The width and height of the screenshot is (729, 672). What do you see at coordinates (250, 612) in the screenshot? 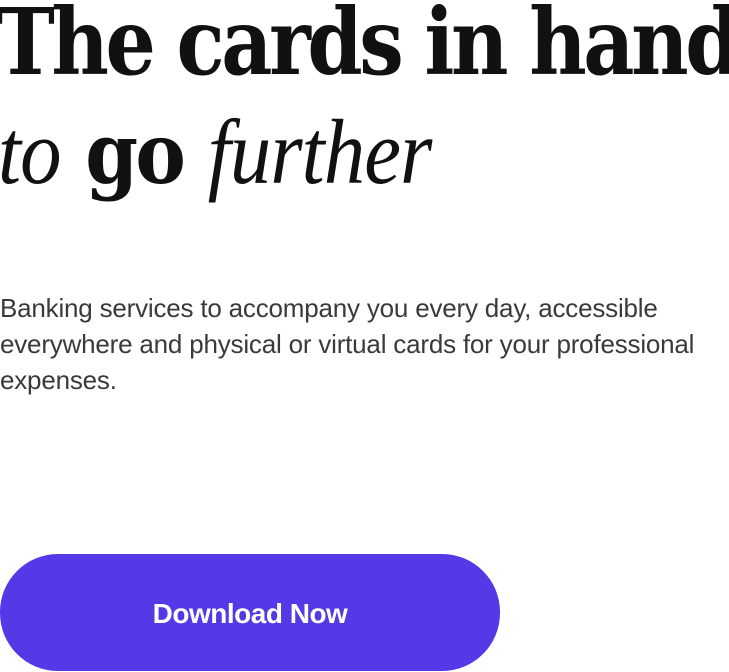
I see `download-now-button: Download Now` at bounding box center [250, 612].